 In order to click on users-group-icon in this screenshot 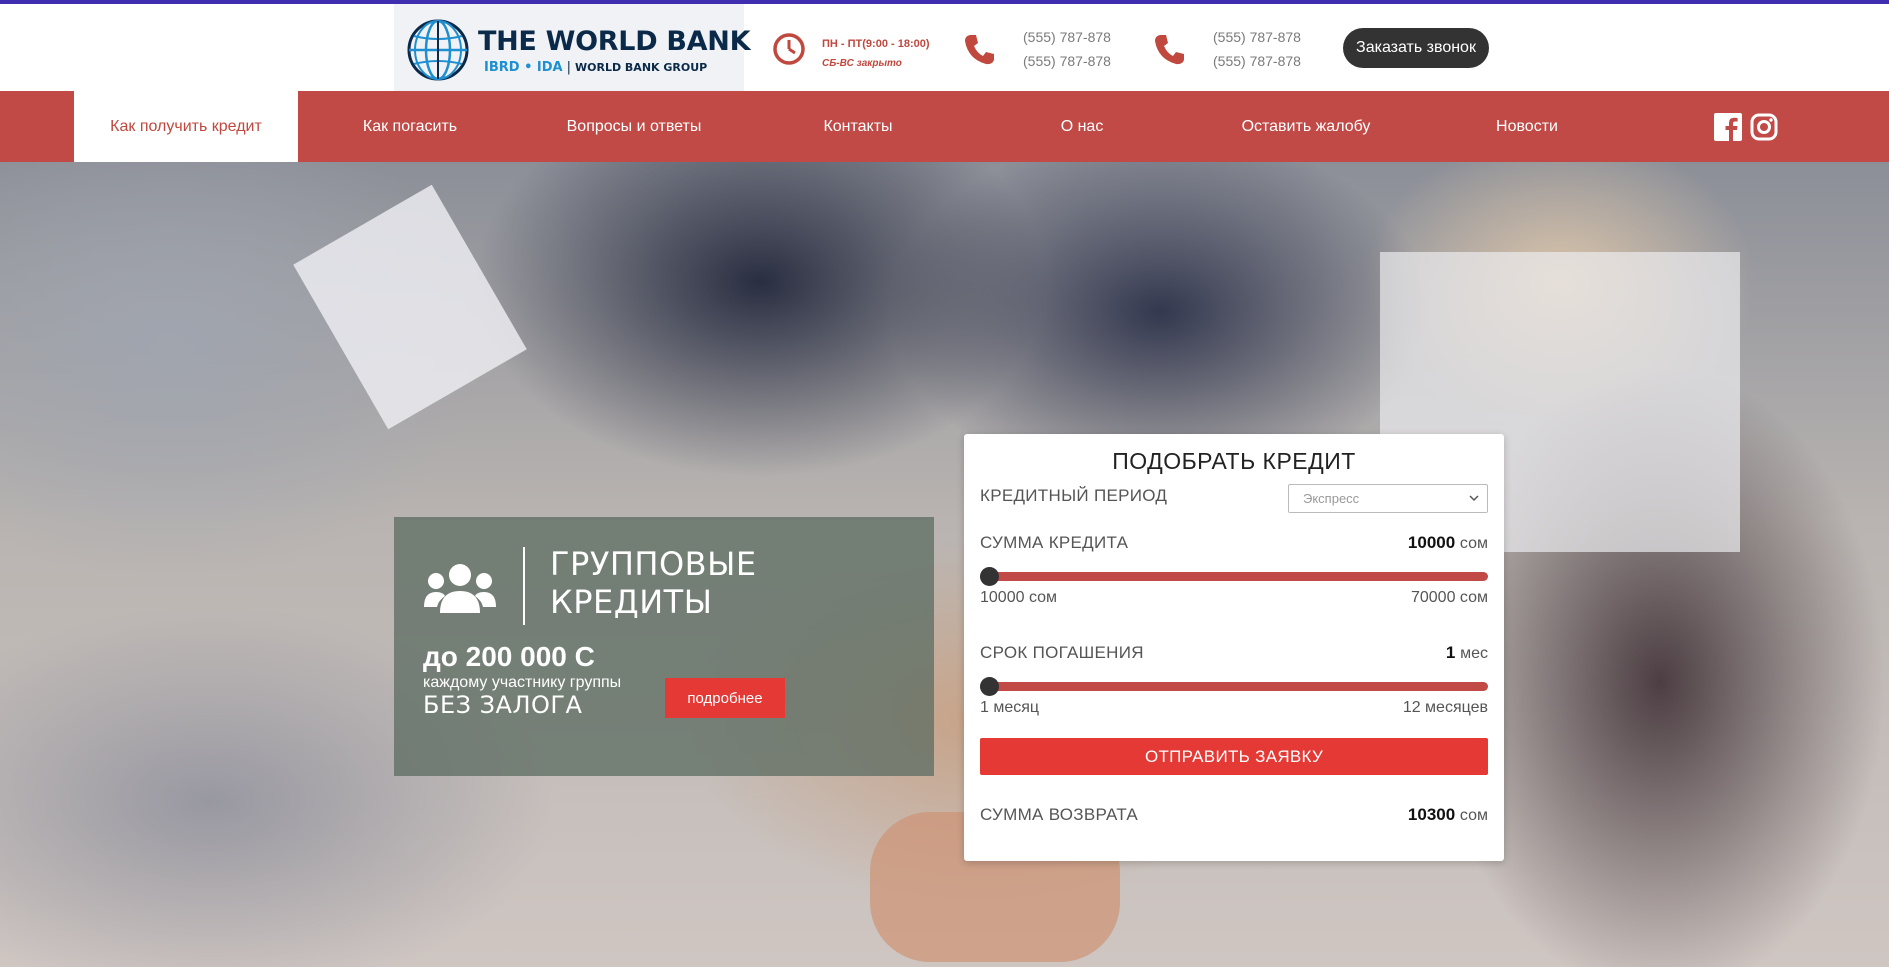, I will do `click(460, 588)`.